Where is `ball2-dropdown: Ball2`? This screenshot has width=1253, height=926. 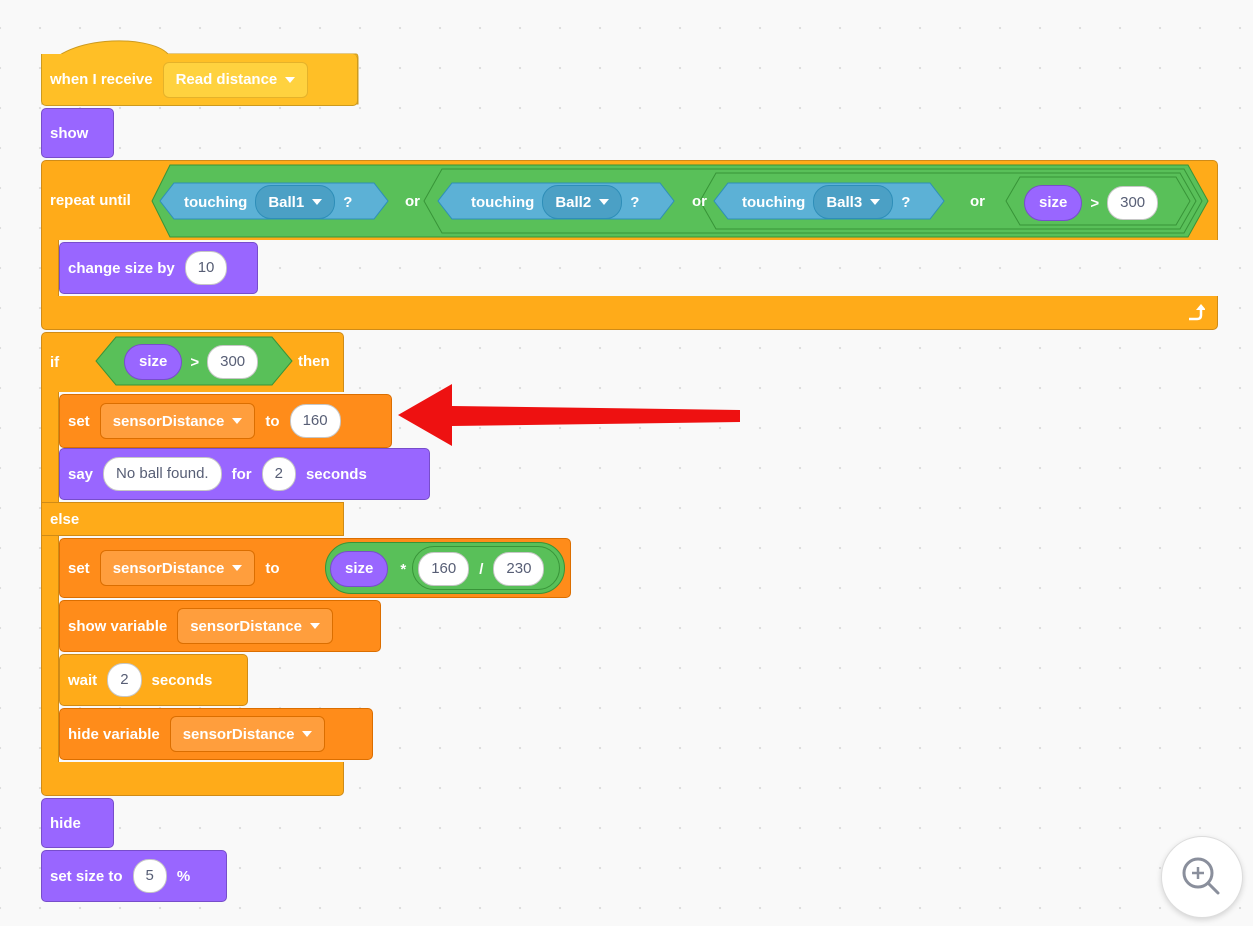 ball2-dropdown: Ball2 is located at coordinates (582, 202).